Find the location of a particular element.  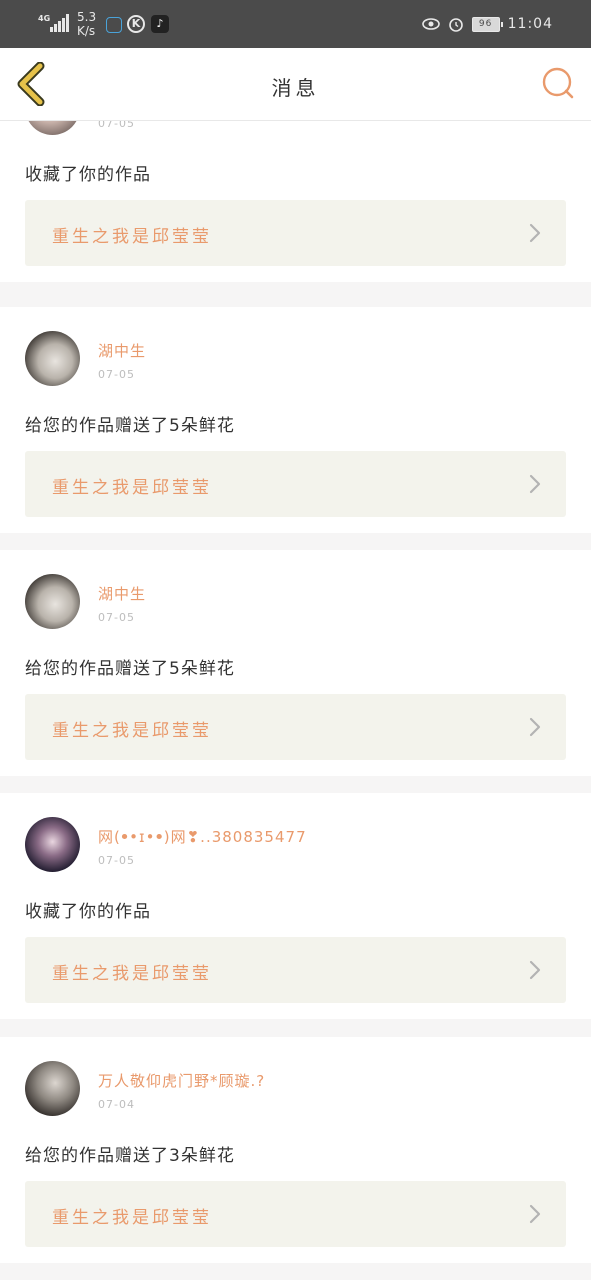

message-date: 07-04 is located at coordinates (116, 1104).